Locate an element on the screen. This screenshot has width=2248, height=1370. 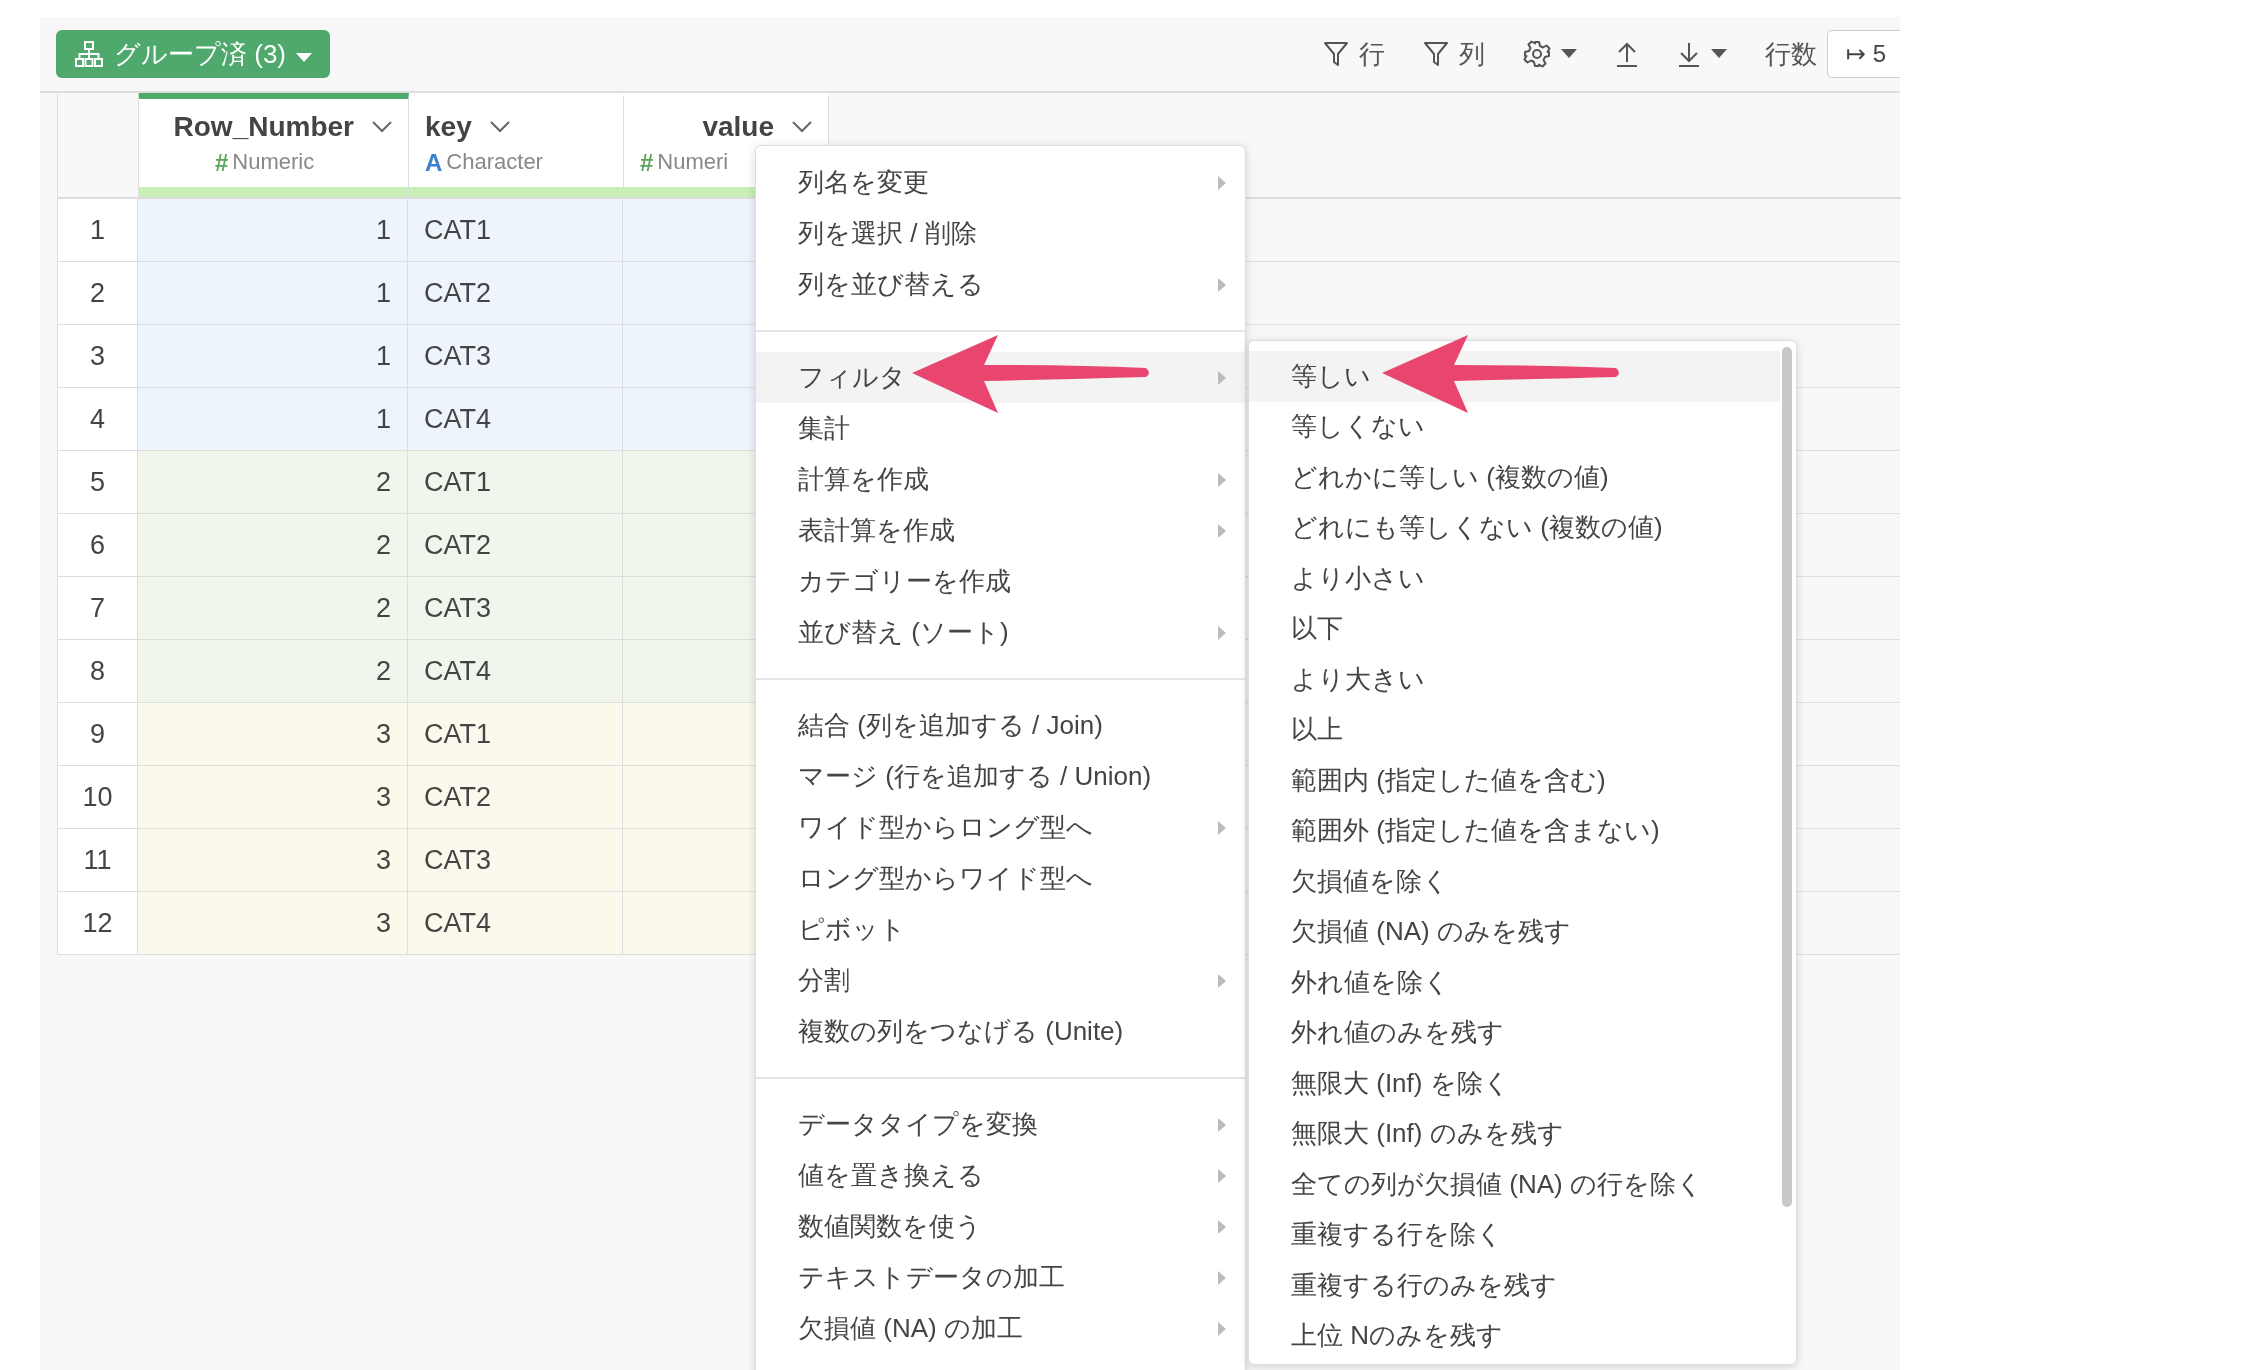
menu-item: 列を並び替える is located at coordinates (1000, 284).